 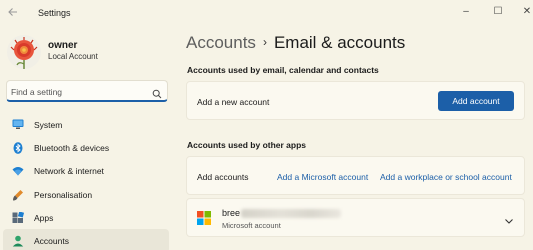 I want to click on chevron-down-icon, so click(x=509, y=218).